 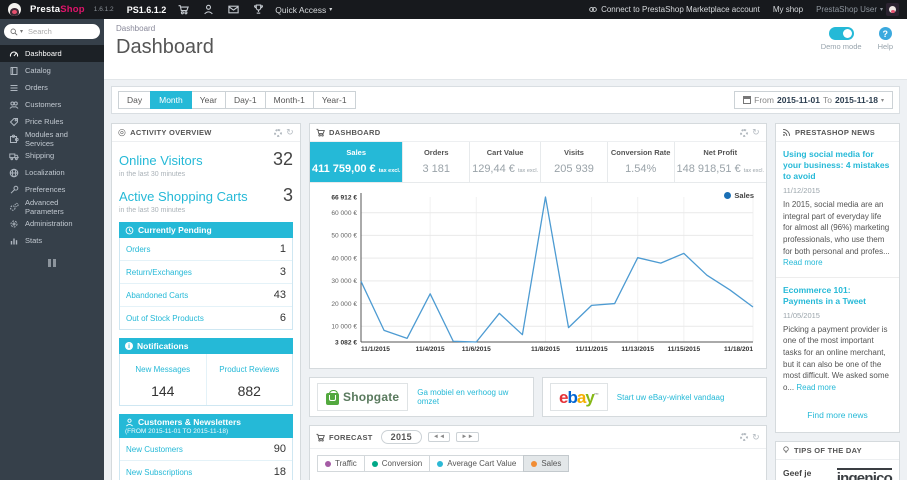 I want to click on shopgate-link: Ga mobiel en verhoog uw omzet, so click(x=471, y=397).